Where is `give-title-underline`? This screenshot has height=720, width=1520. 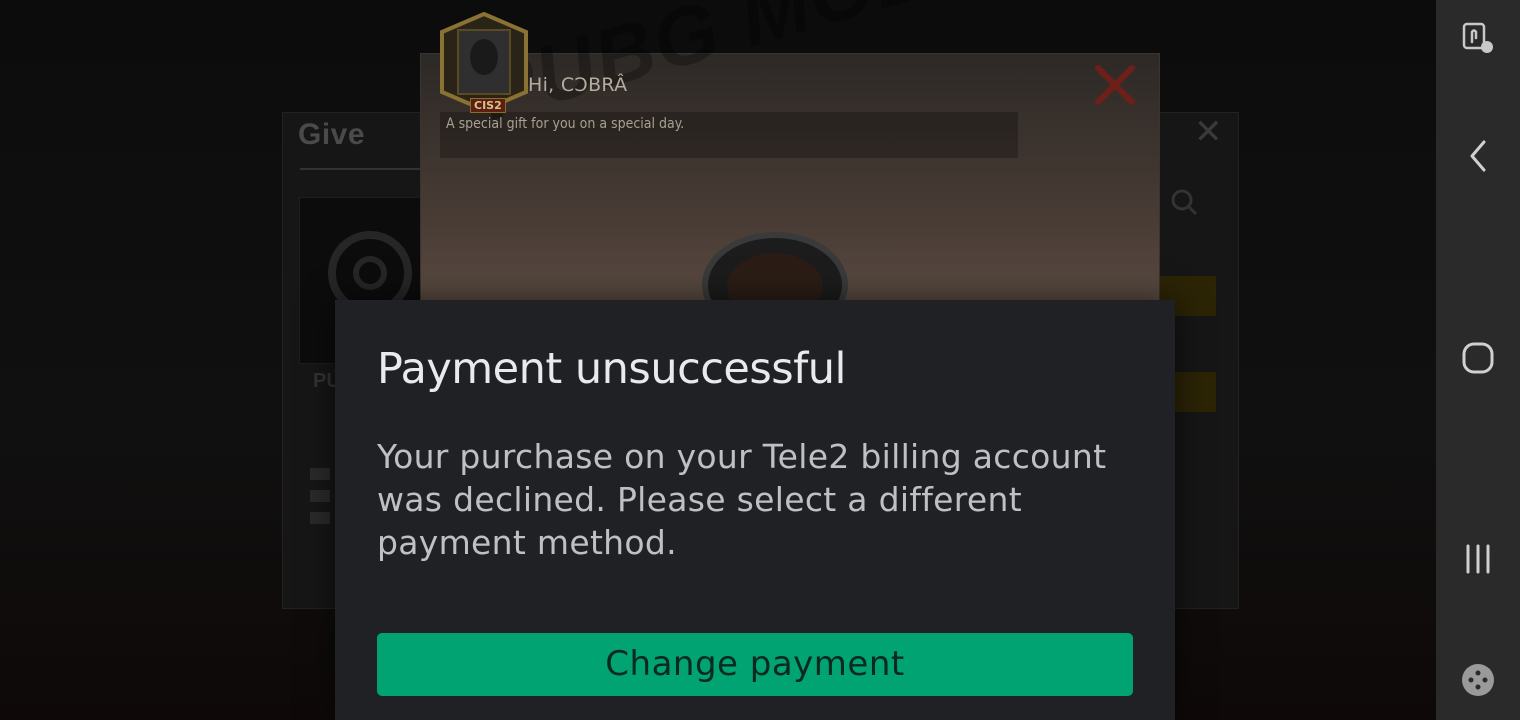 give-title-underline is located at coordinates (360, 169).